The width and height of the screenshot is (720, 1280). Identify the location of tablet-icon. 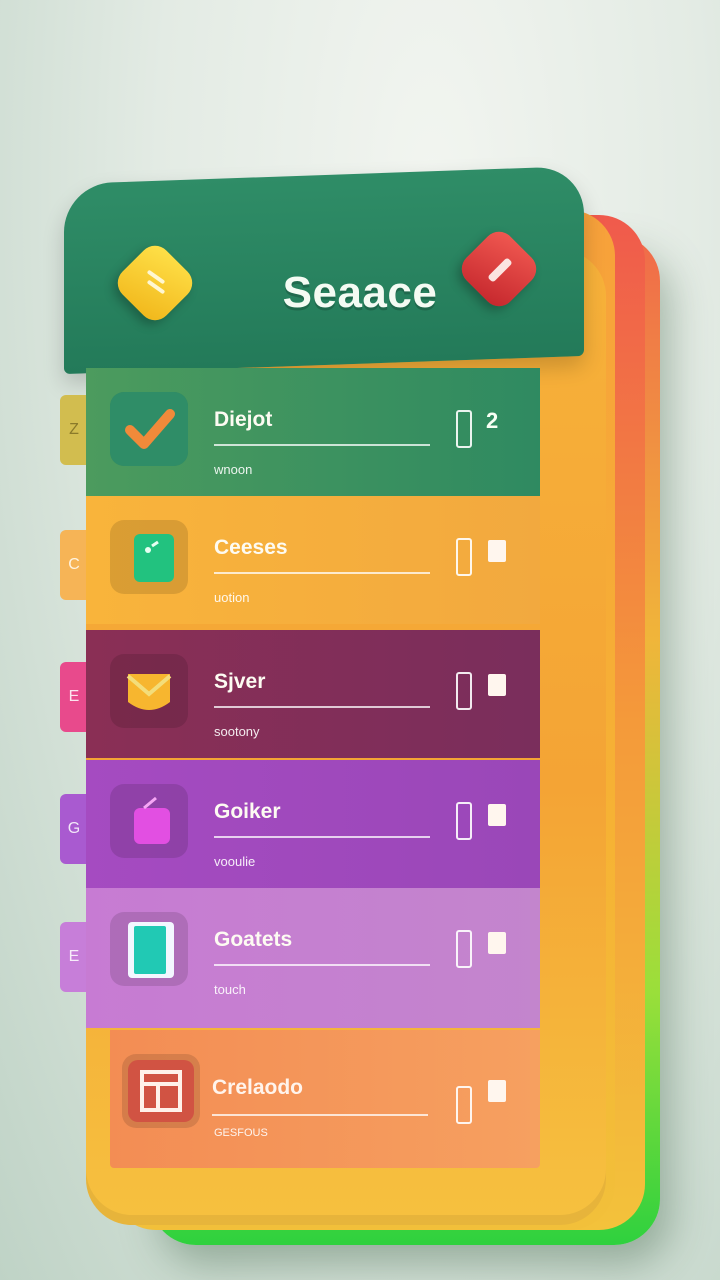
(149, 949).